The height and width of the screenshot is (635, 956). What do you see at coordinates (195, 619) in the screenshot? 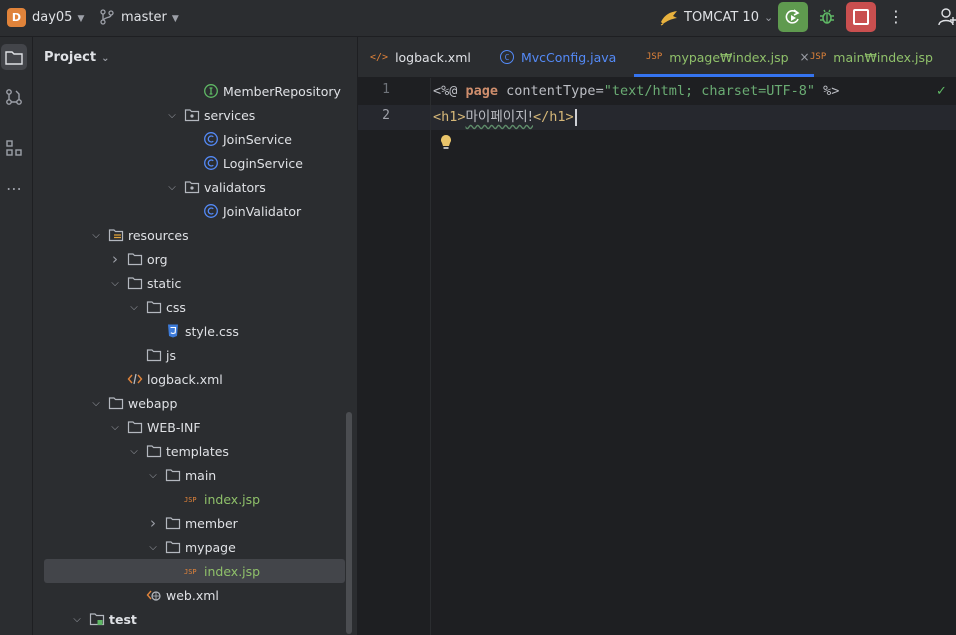
I see `tree-node: ⌵ test` at bounding box center [195, 619].